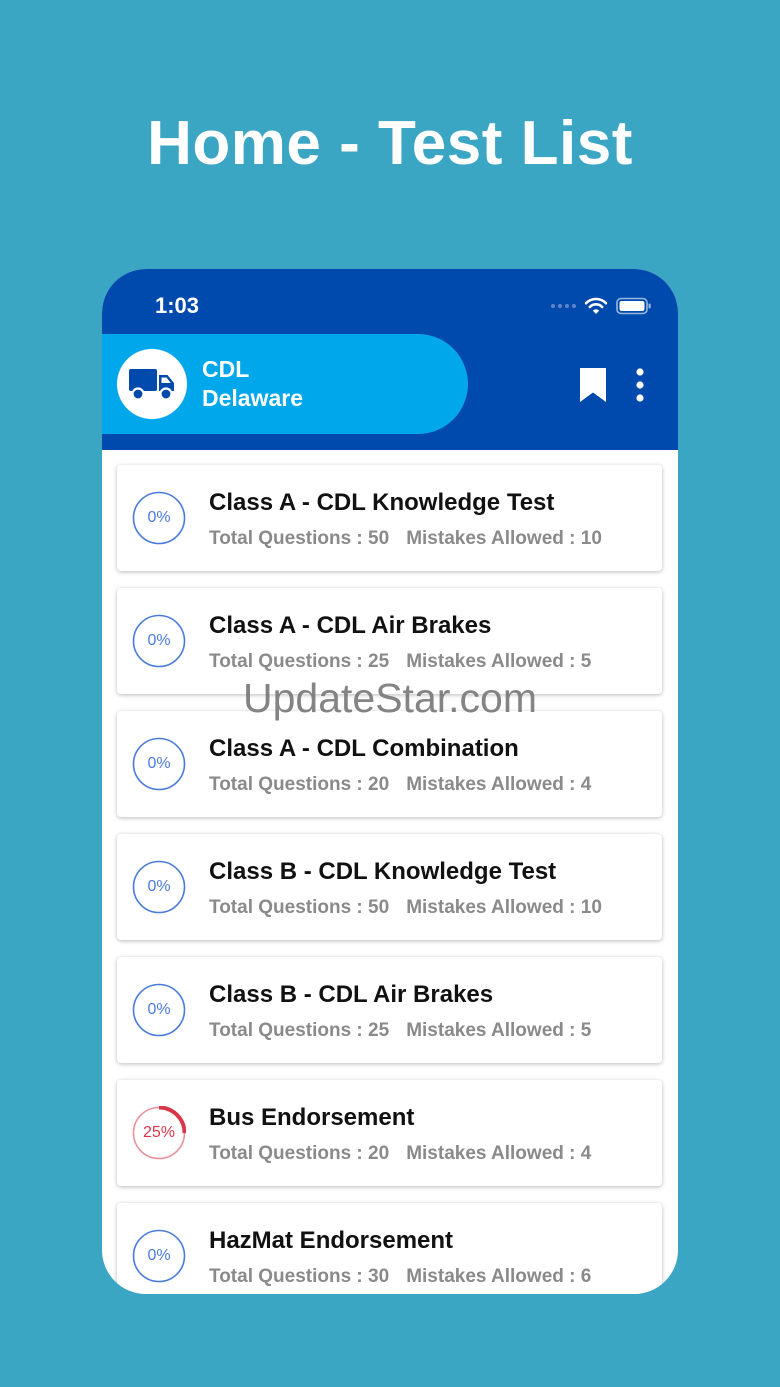 This screenshot has height=1387, width=780. I want to click on truck-icon, so click(151, 385).